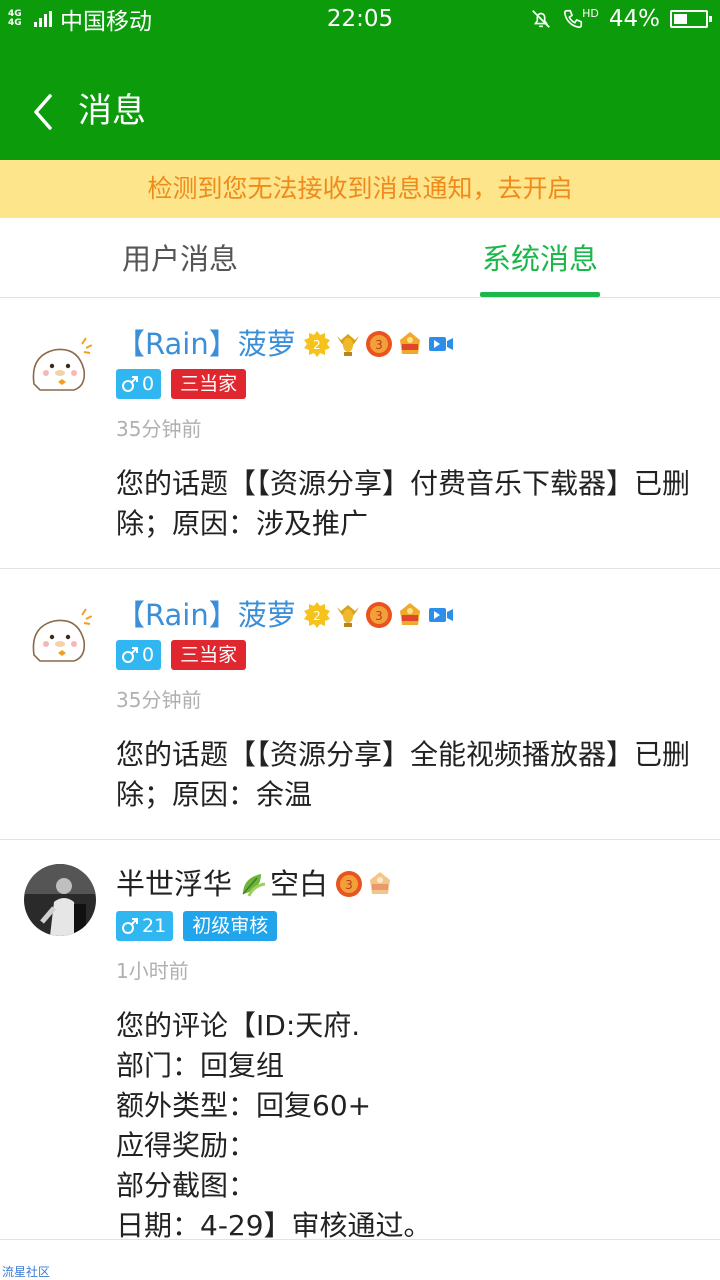  I want to click on battery-percent: 44%, so click(634, 19).